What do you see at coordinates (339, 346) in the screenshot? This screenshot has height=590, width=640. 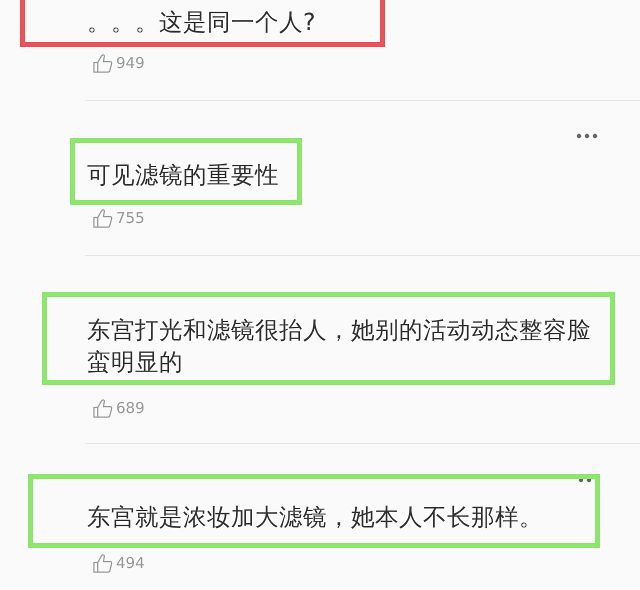 I see `comment-text: 东宫打光和滤镜很抬人，她别的活动动态整容脸蛮明显的` at bounding box center [339, 346].